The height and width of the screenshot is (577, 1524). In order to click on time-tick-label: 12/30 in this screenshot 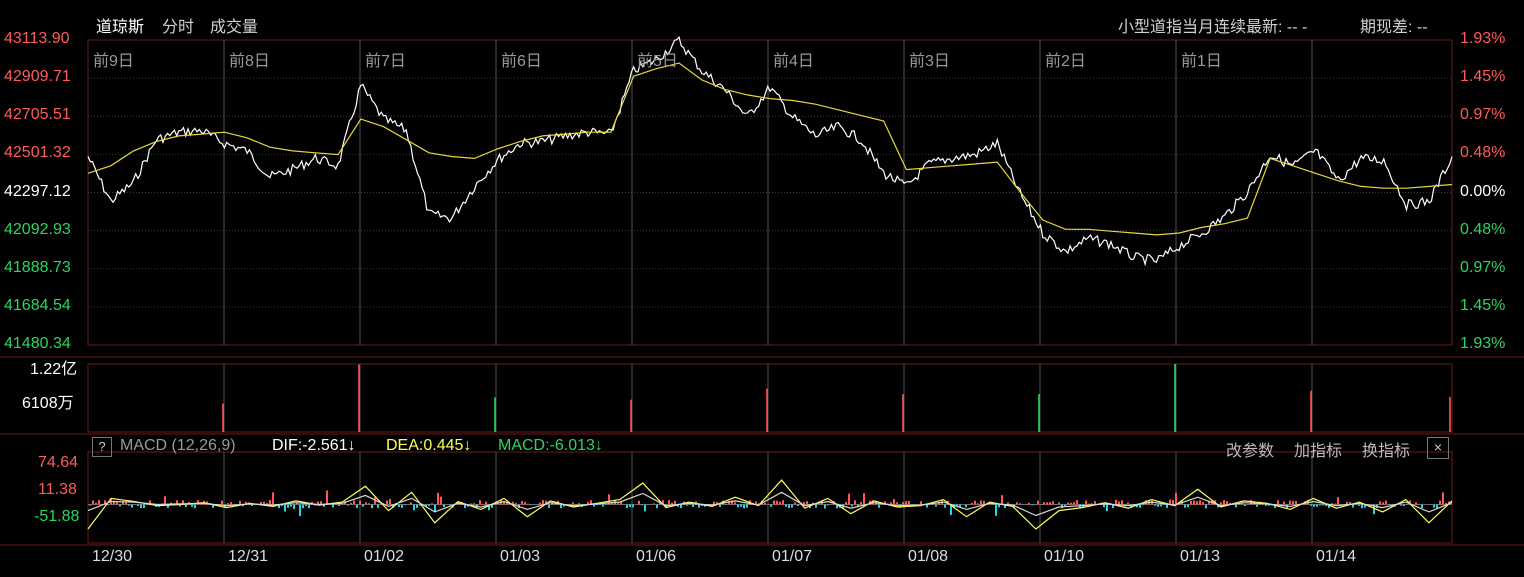, I will do `click(112, 556)`.